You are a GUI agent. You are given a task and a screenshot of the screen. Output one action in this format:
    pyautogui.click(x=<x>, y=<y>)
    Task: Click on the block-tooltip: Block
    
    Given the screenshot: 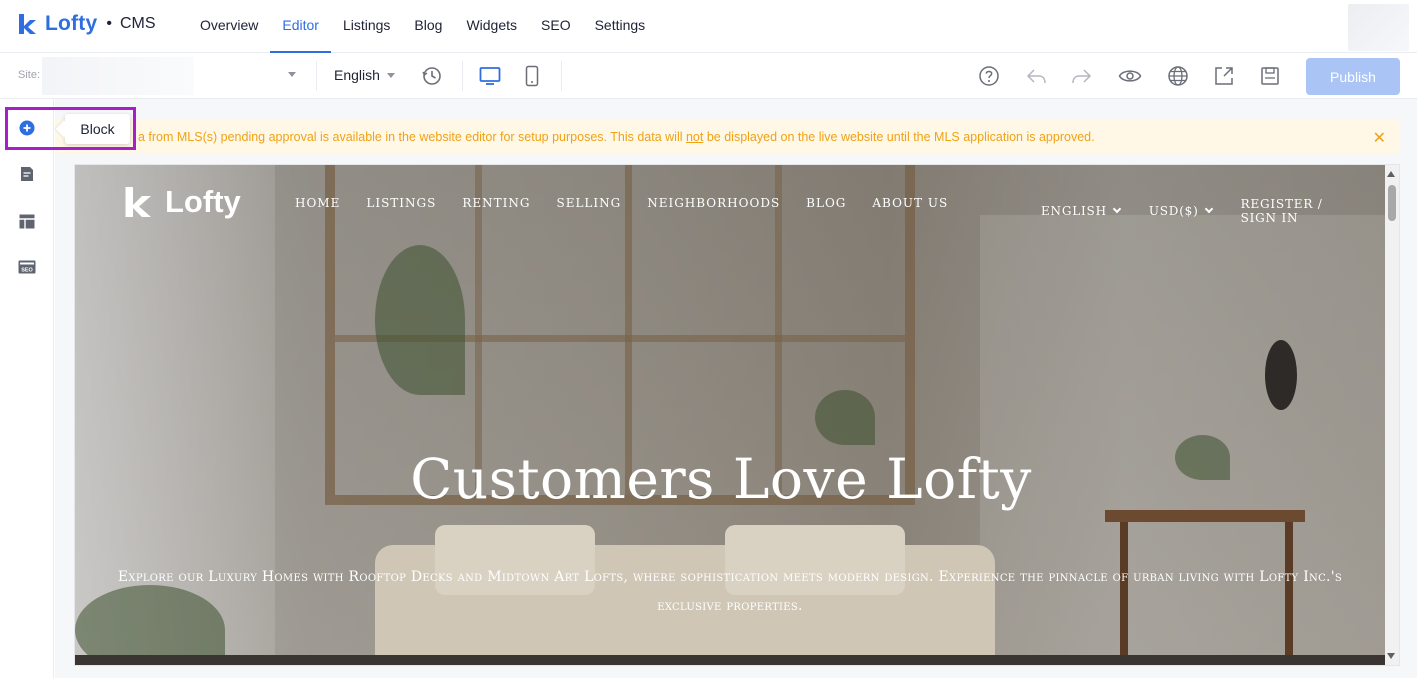 What is the action you would take?
    pyautogui.click(x=97, y=129)
    